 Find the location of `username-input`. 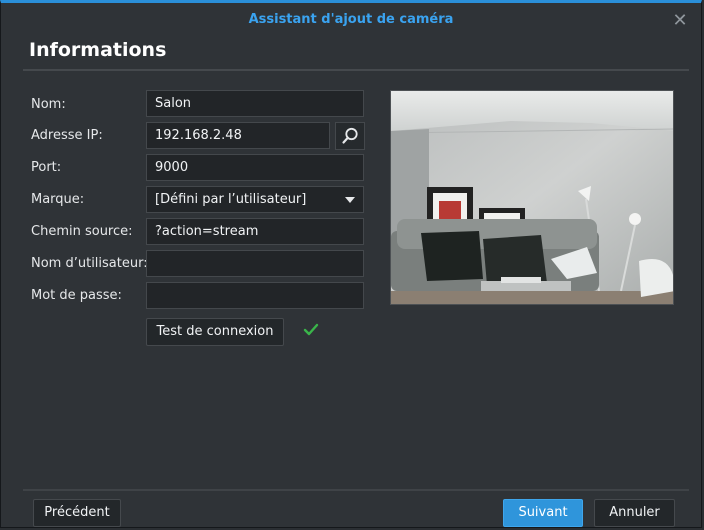

username-input is located at coordinates (255, 263).